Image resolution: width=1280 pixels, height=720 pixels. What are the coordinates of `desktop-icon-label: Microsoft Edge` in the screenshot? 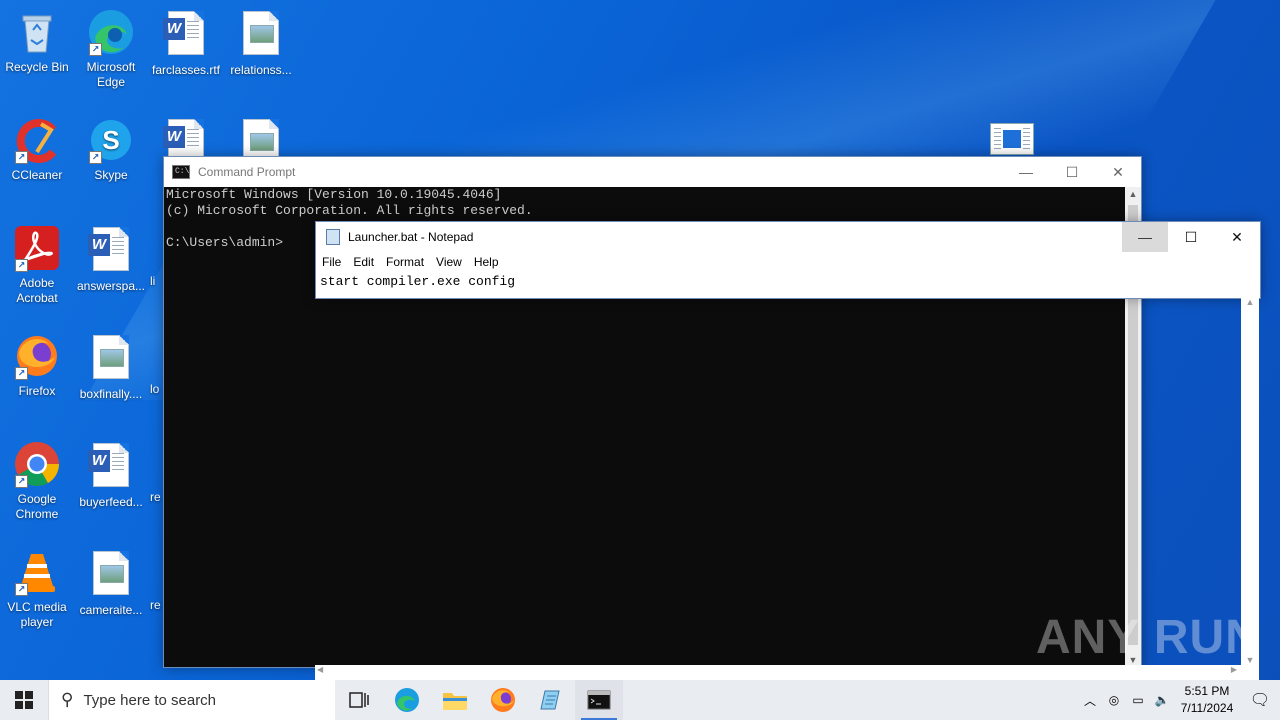 It's located at (111, 74).